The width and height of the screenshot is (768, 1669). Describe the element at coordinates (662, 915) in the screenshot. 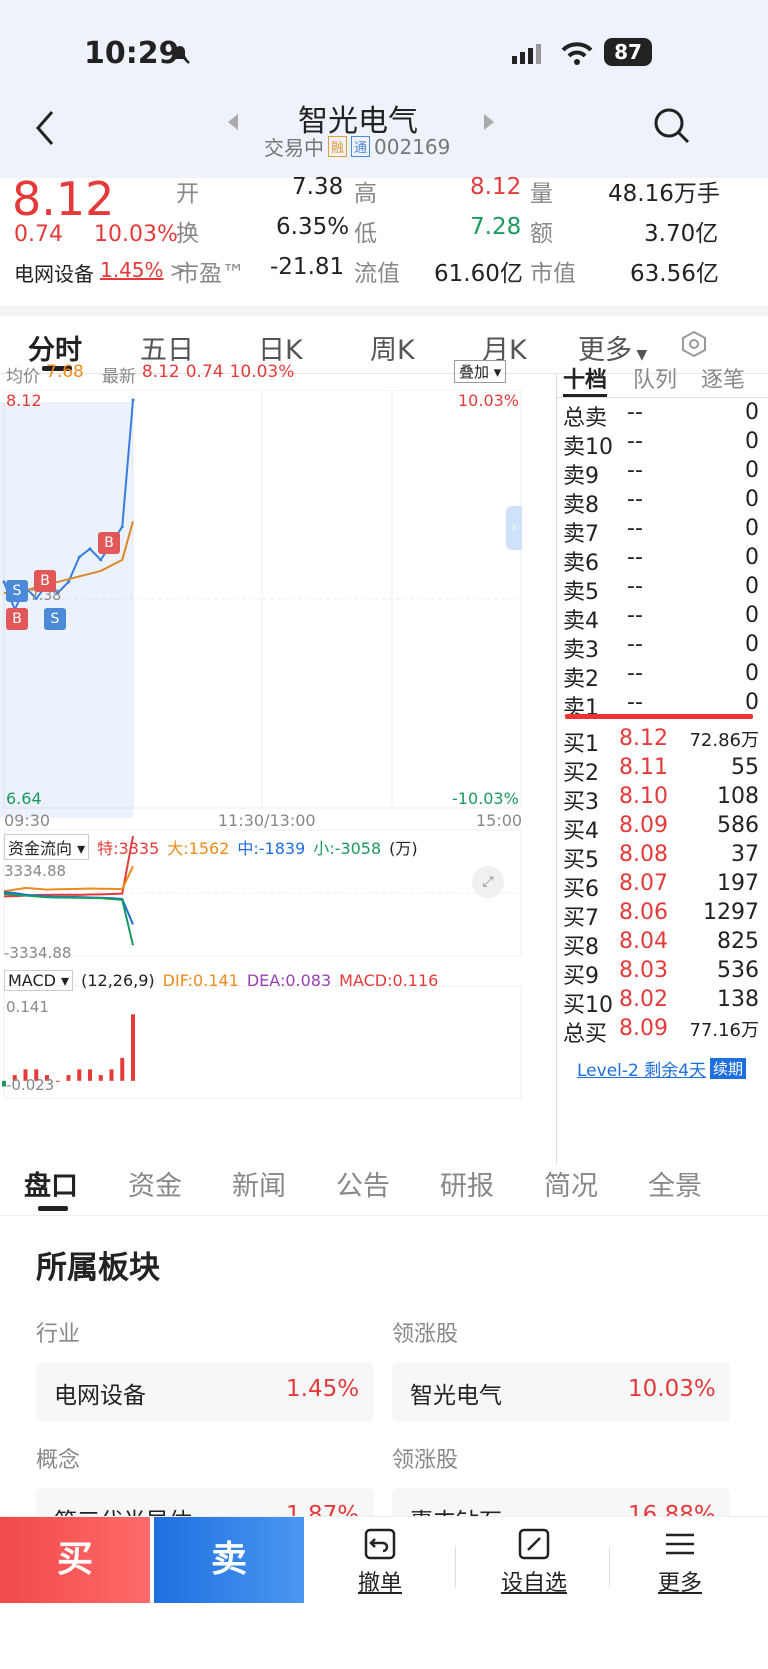

I see `bid-row: 买7 8.06 1297` at that location.